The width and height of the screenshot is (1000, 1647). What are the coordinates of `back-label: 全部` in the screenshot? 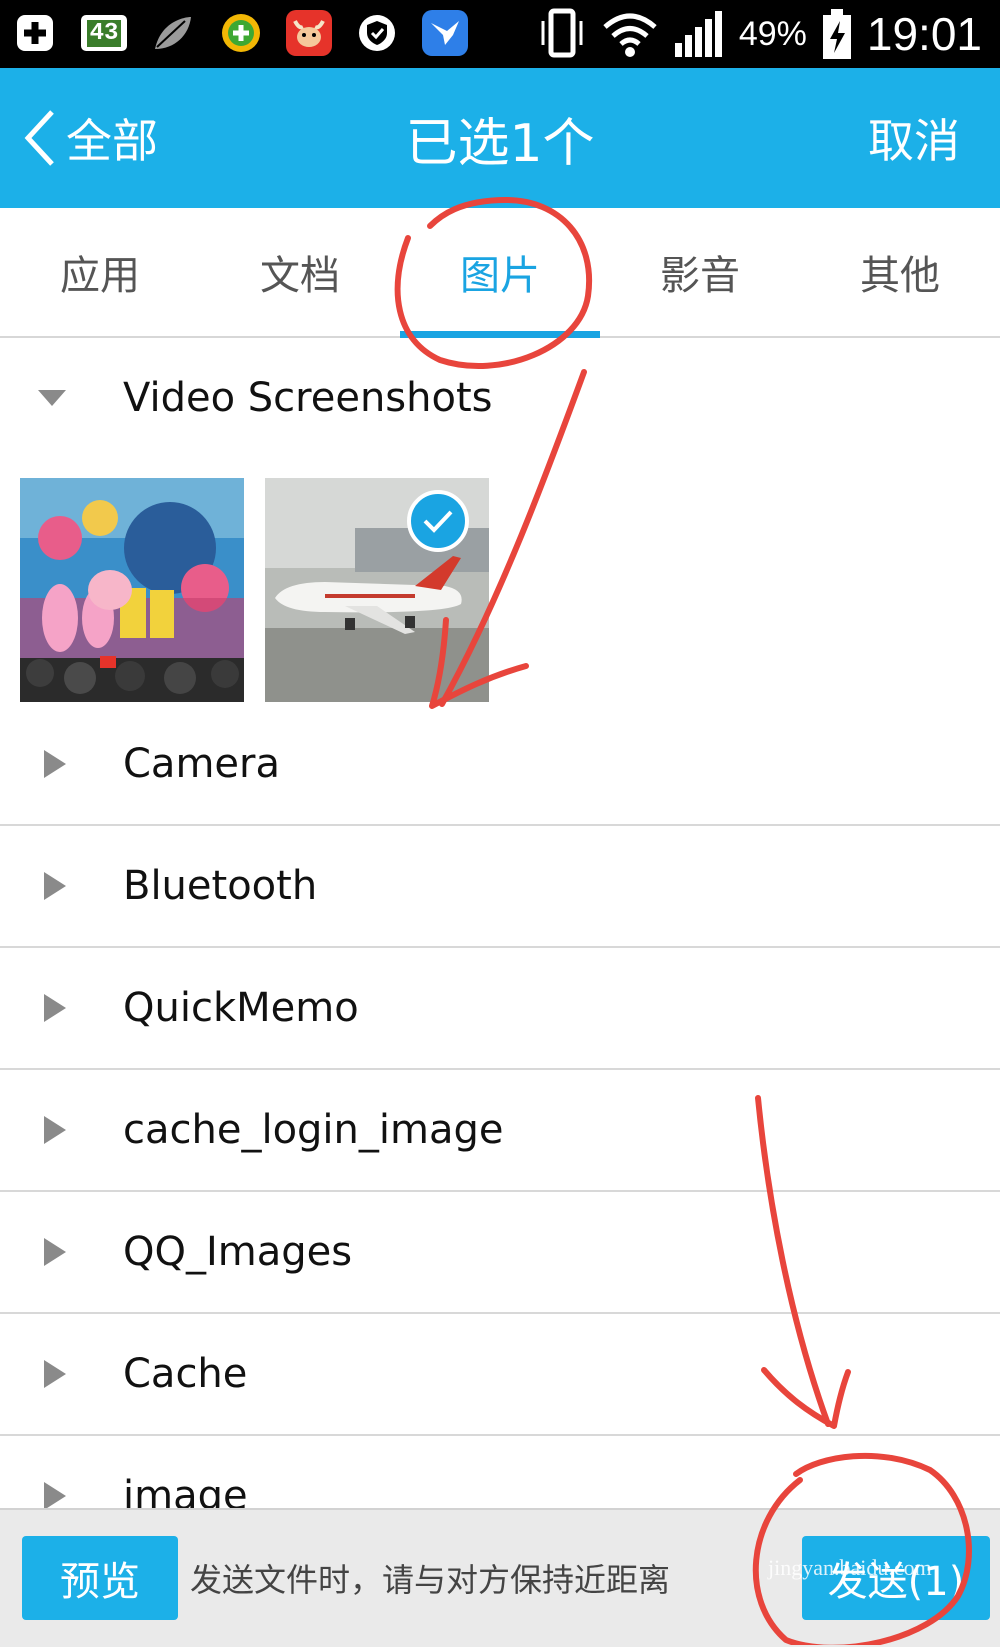 It's located at (112, 141).